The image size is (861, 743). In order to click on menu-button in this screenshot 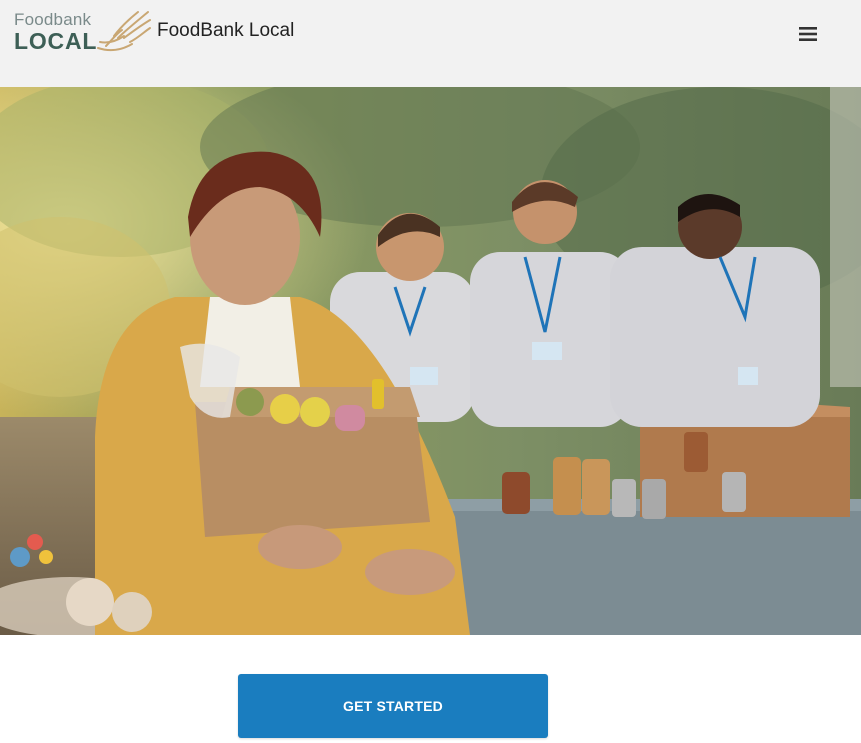, I will do `click(808, 34)`.